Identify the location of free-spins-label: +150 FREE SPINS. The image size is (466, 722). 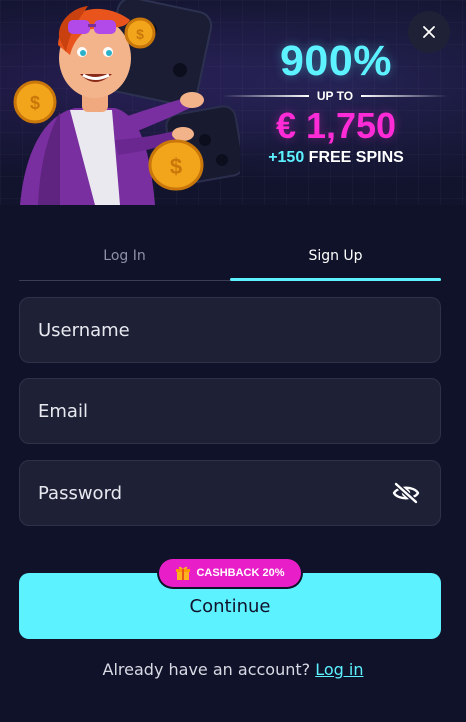
(336, 158).